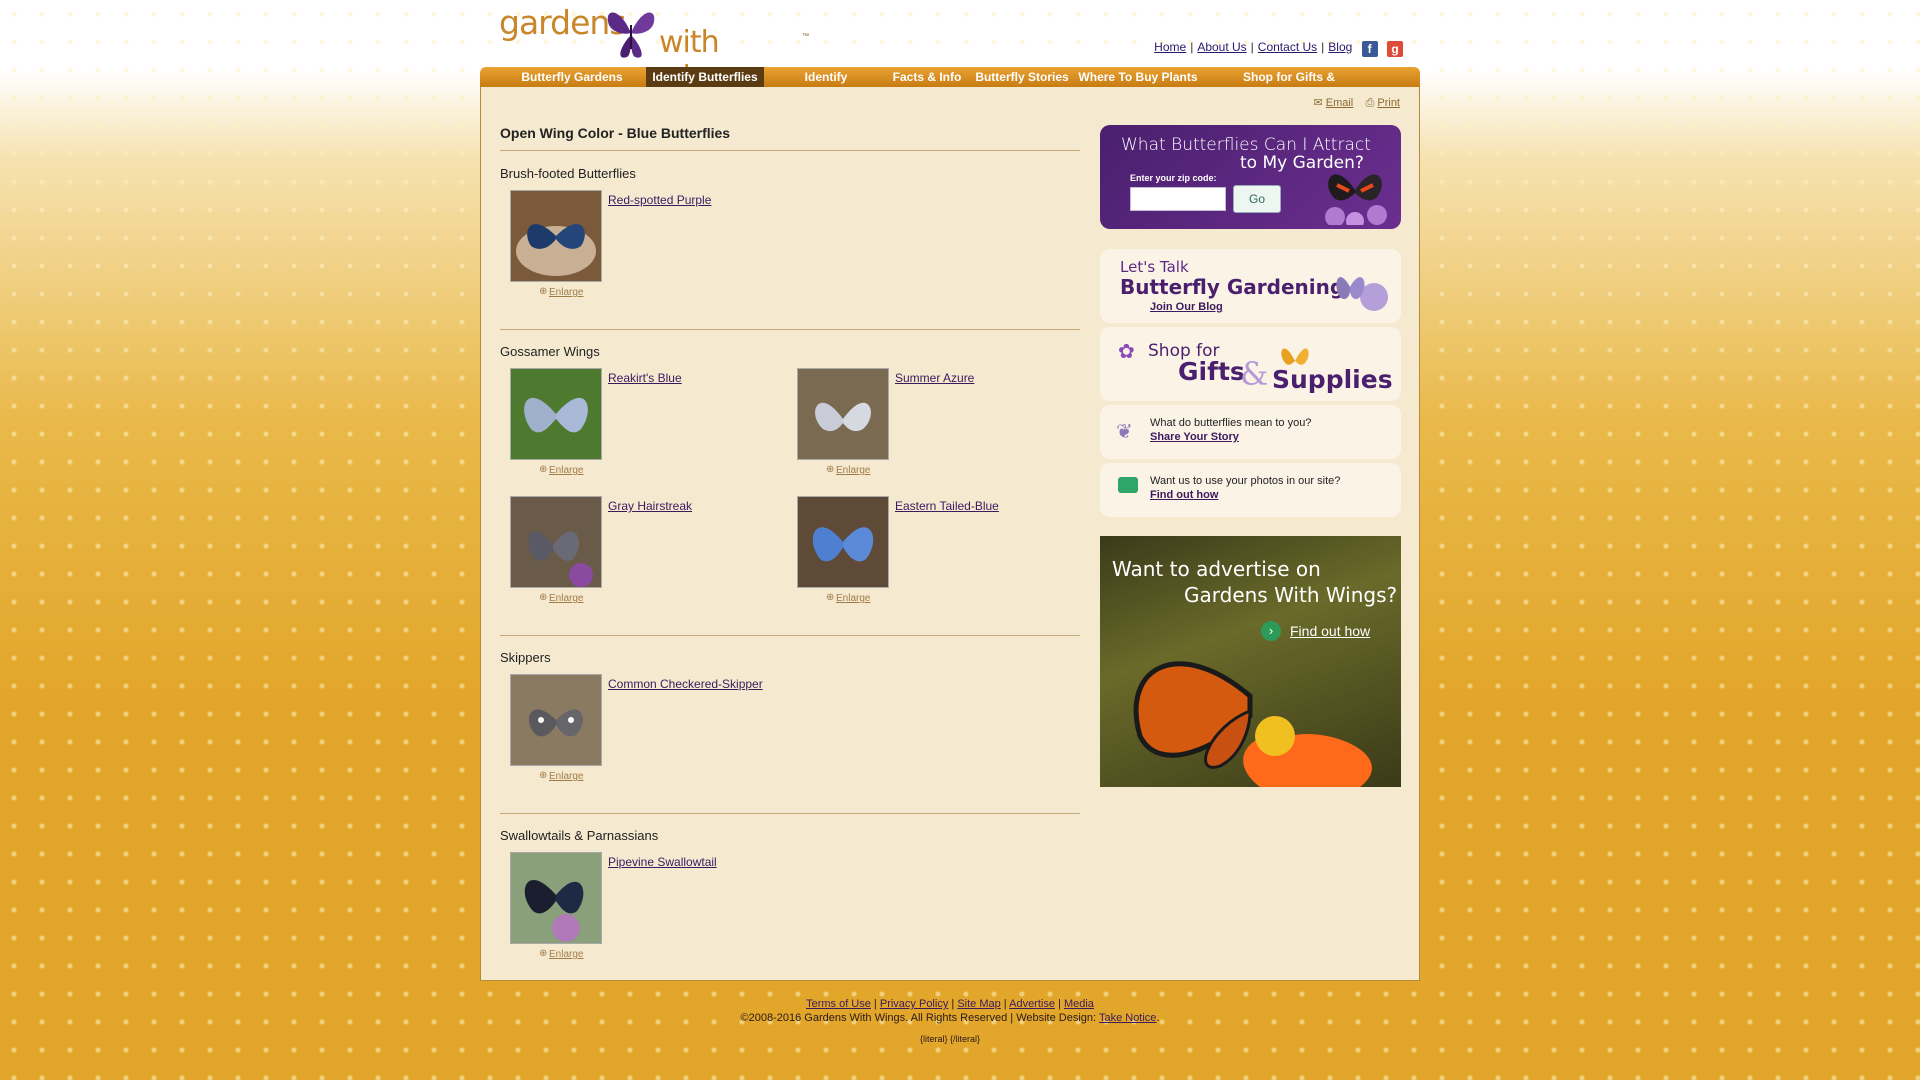  Describe the element at coordinates (685, 684) in the screenshot. I see `butterfly-link: Common Checkered-Skipper` at that location.